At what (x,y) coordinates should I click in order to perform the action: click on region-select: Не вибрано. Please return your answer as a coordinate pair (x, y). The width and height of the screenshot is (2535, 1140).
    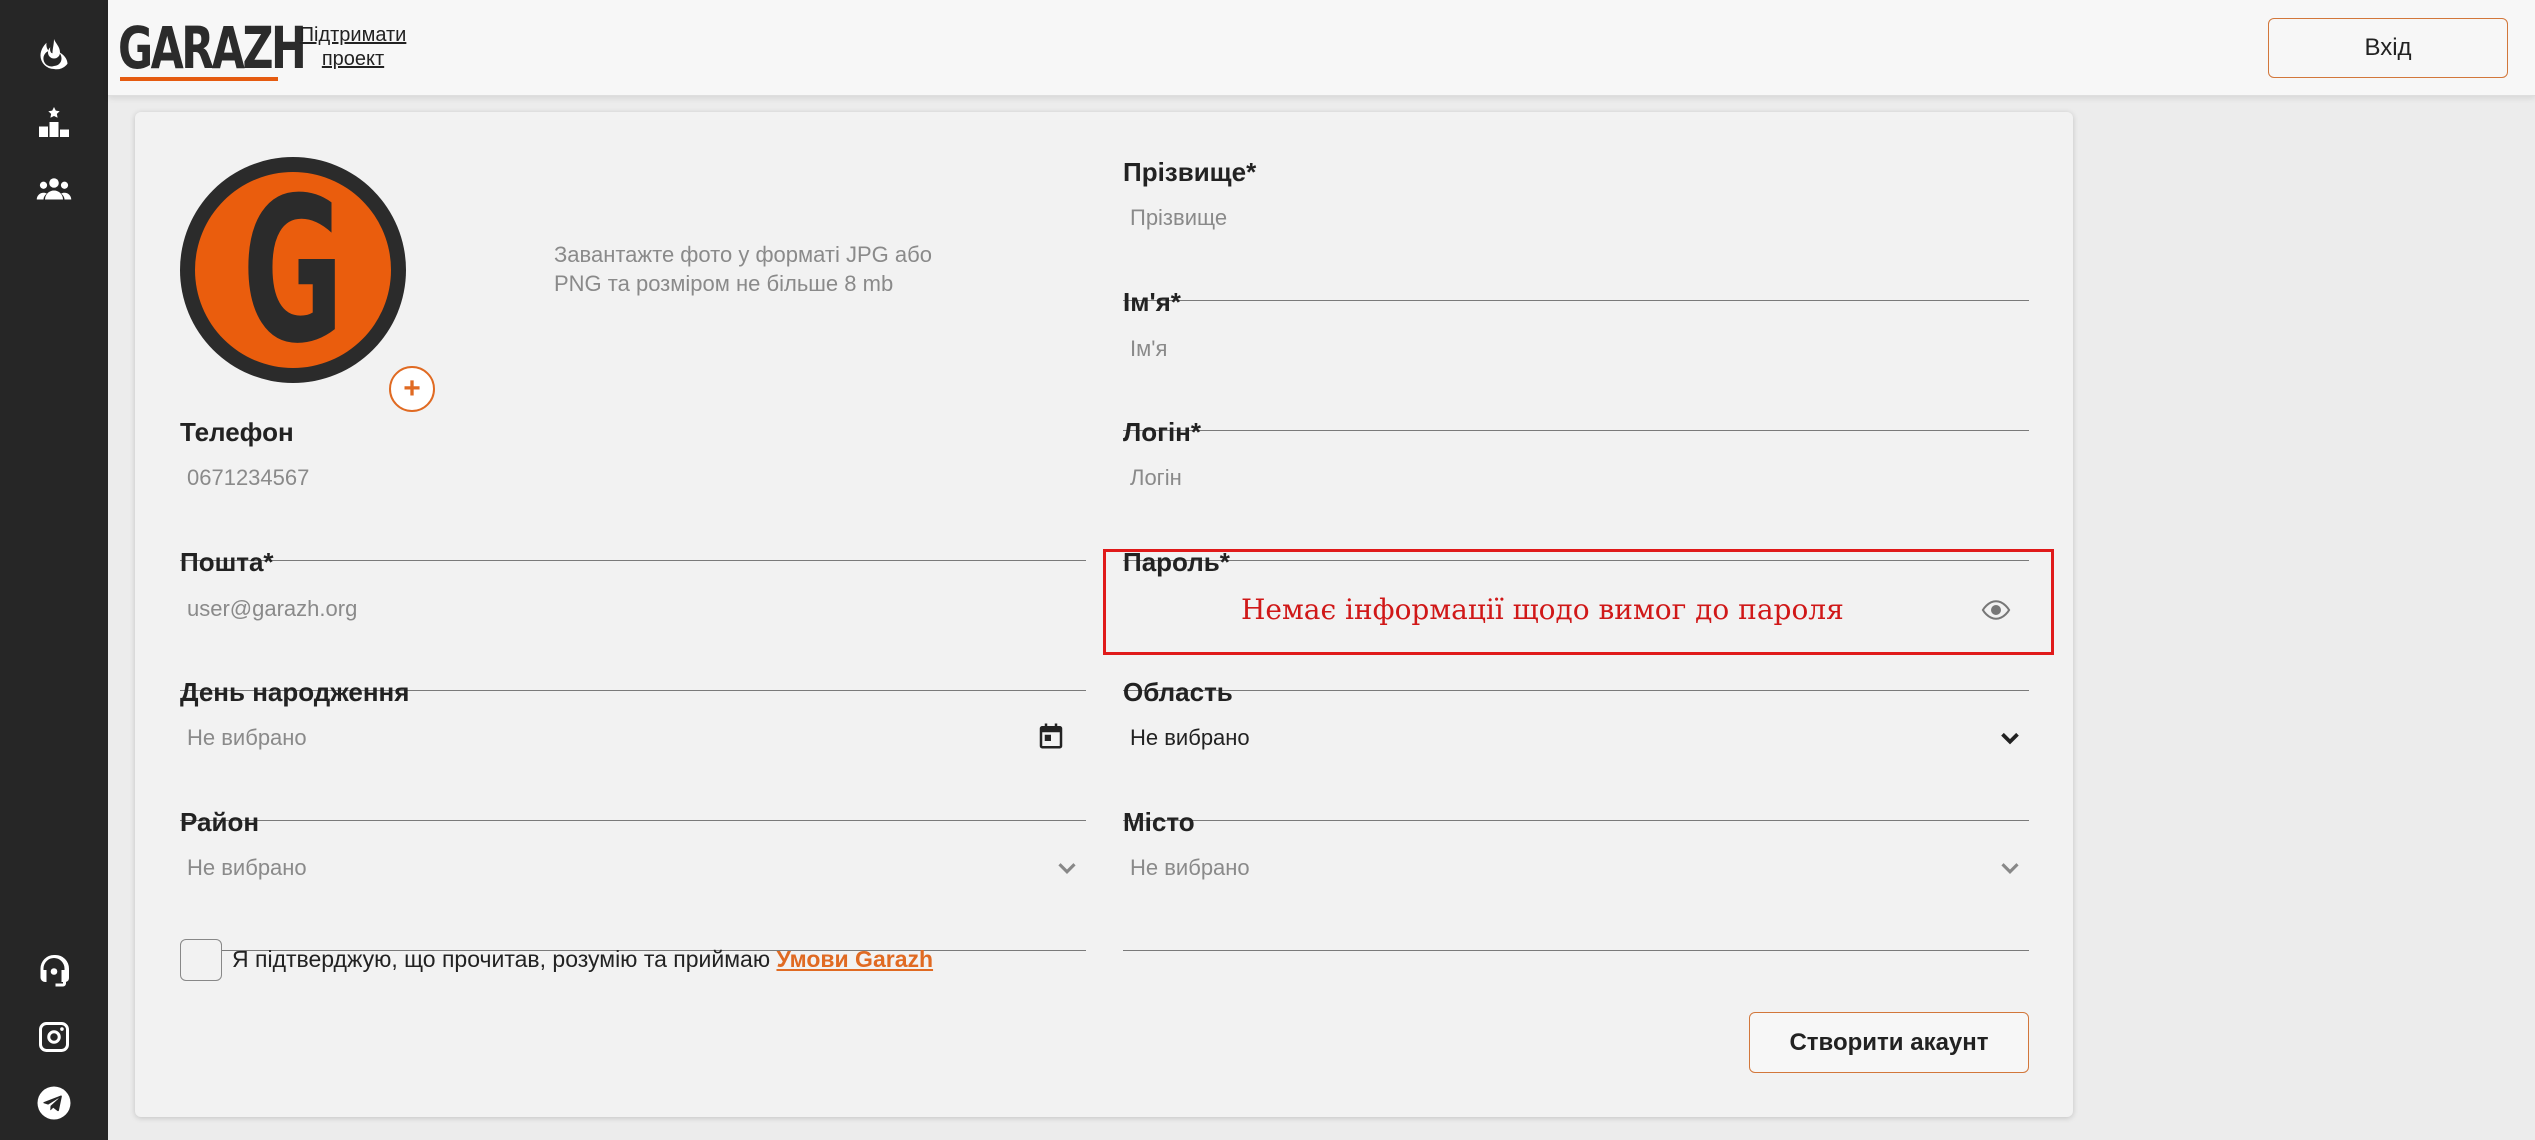
    Looking at the image, I should click on (1190, 738).